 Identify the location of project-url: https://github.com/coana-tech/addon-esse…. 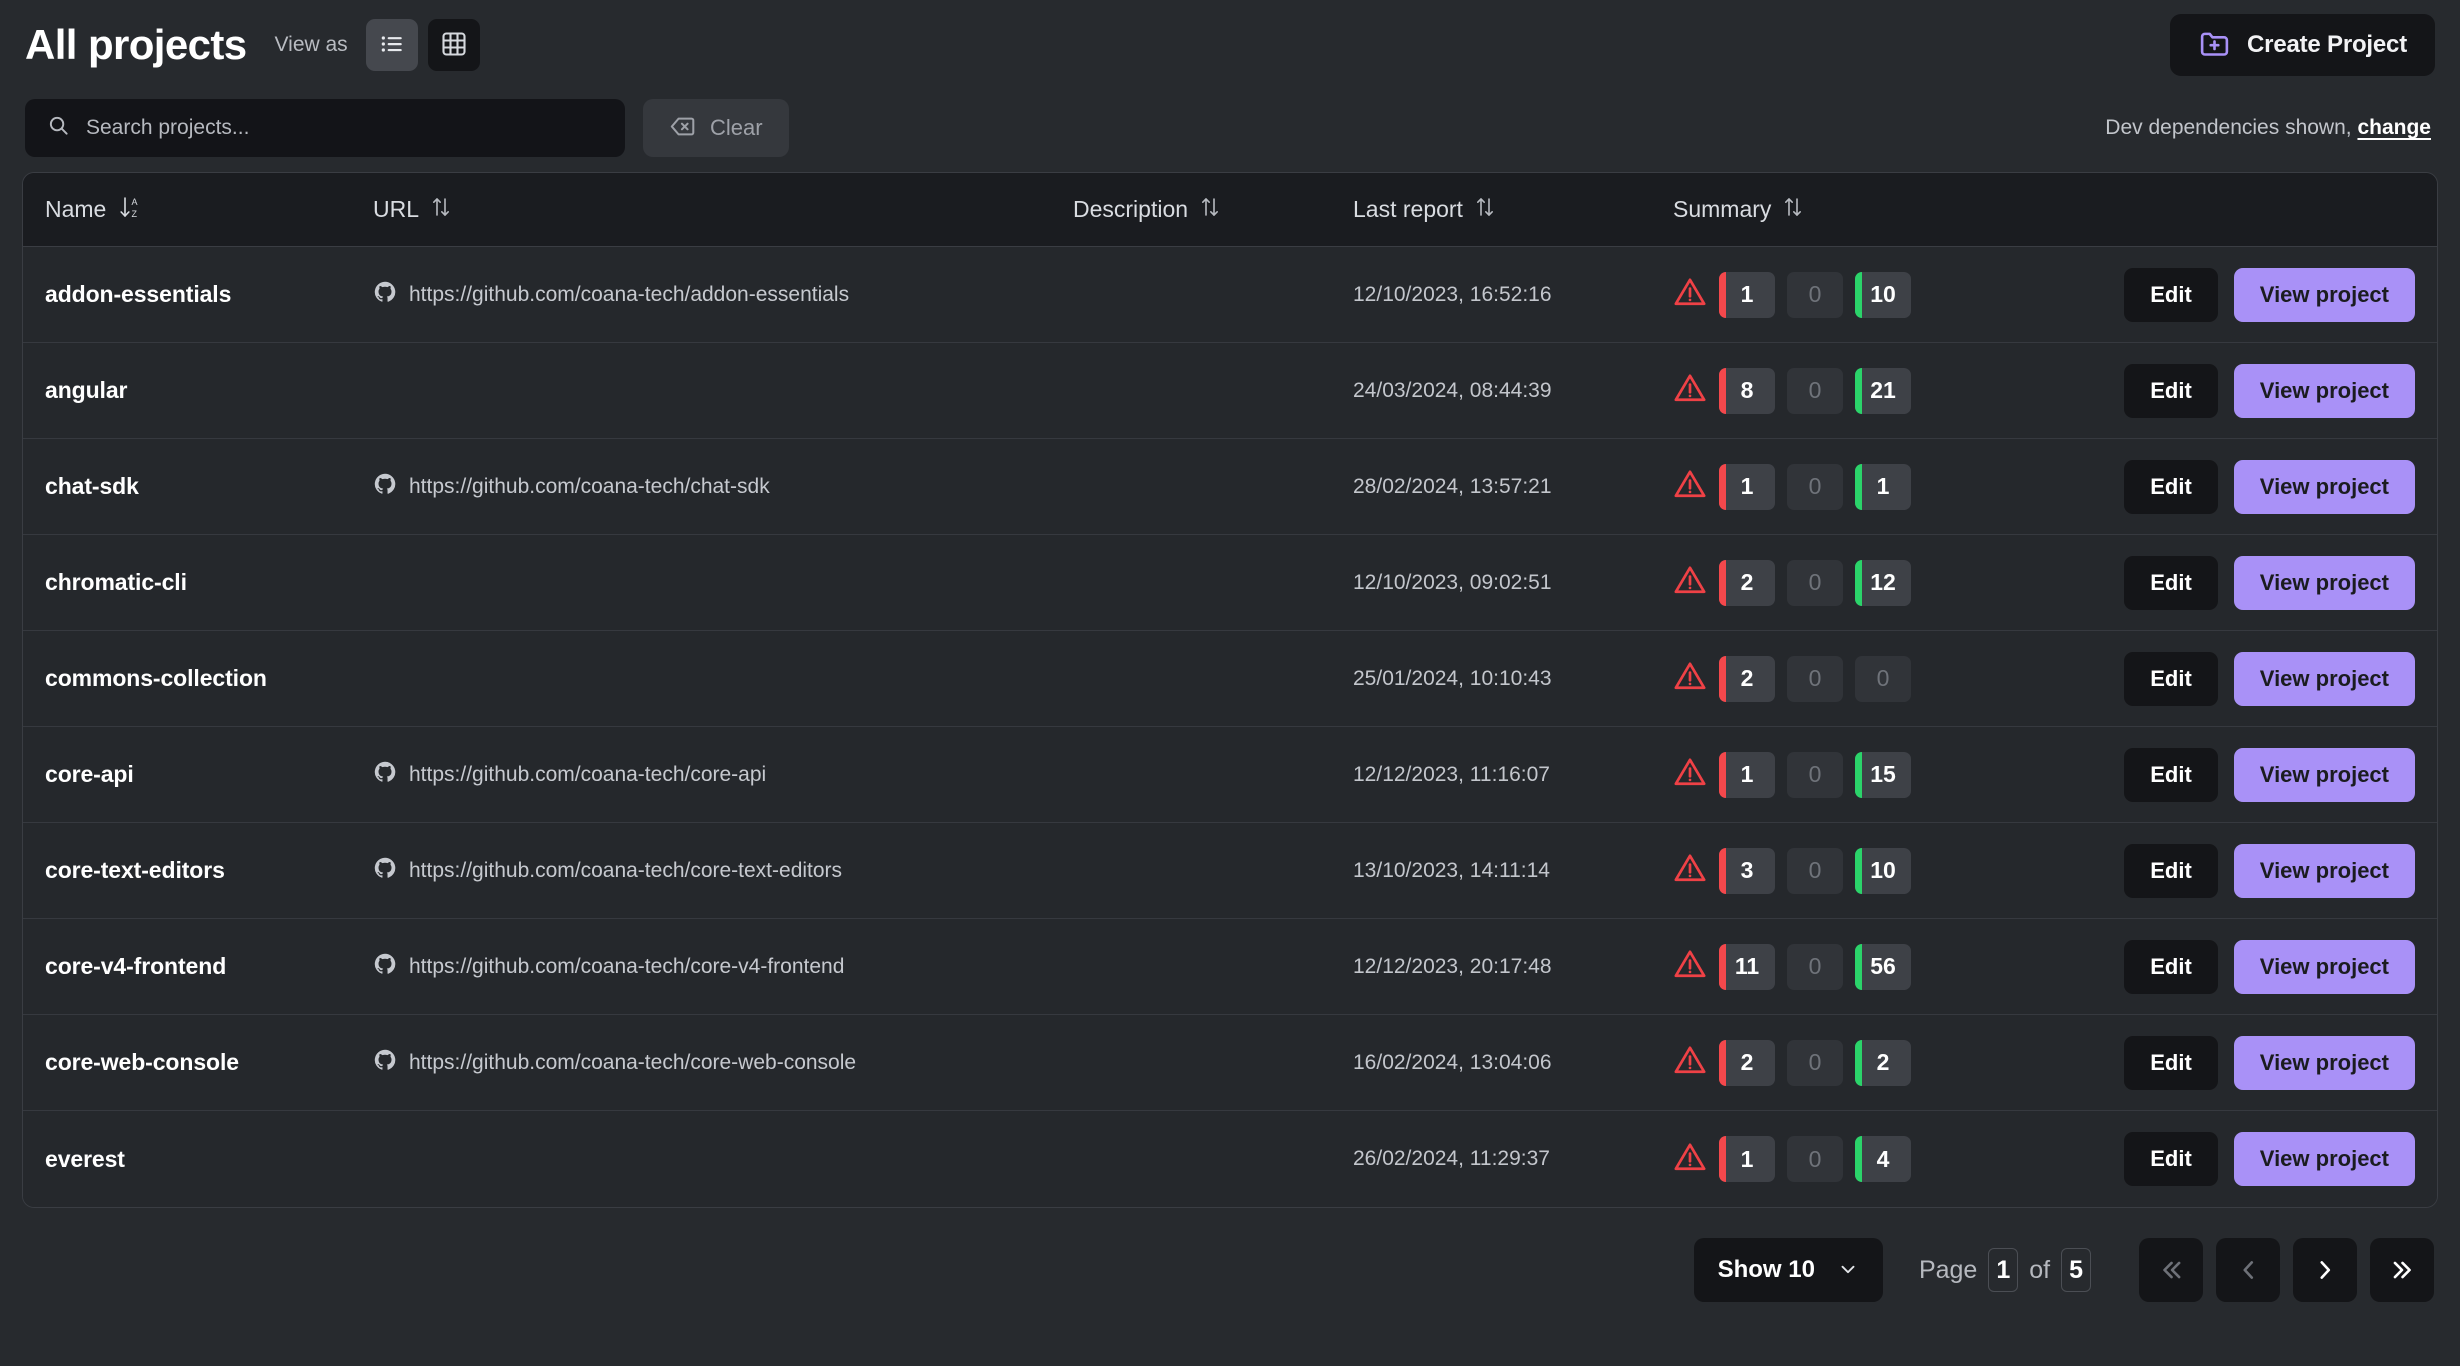
(629, 295).